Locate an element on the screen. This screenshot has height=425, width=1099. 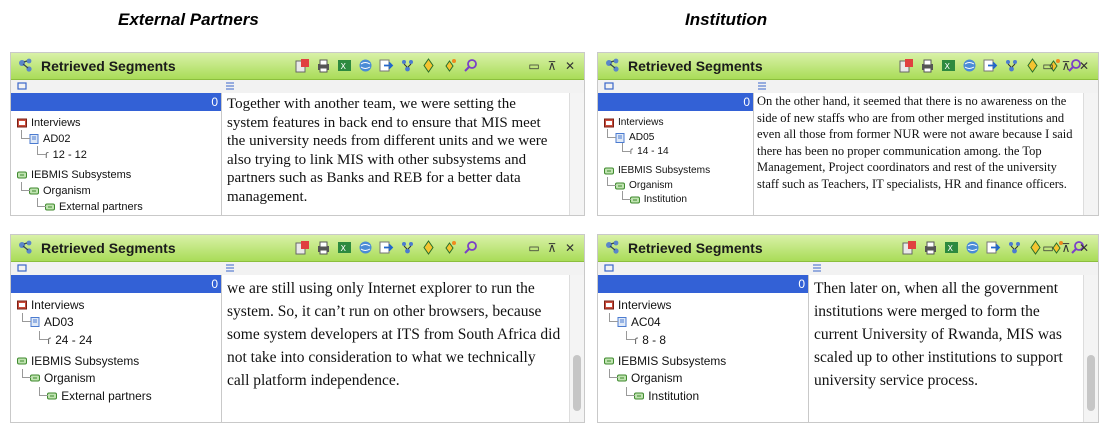
tree-segment-range: ɾ 14 - 14 is located at coordinates (645, 151).